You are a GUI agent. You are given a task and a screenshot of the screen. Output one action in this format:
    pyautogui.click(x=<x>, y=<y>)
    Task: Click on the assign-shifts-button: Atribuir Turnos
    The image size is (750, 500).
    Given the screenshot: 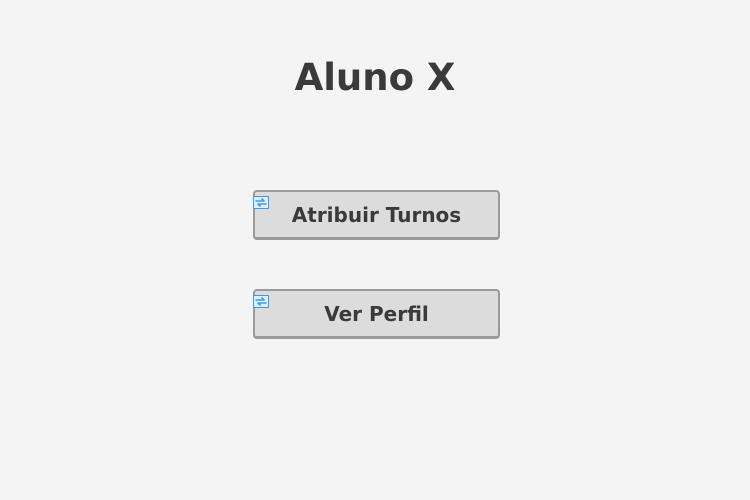 What is the action you would take?
    pyautogui.click(x=376, y=215)
    